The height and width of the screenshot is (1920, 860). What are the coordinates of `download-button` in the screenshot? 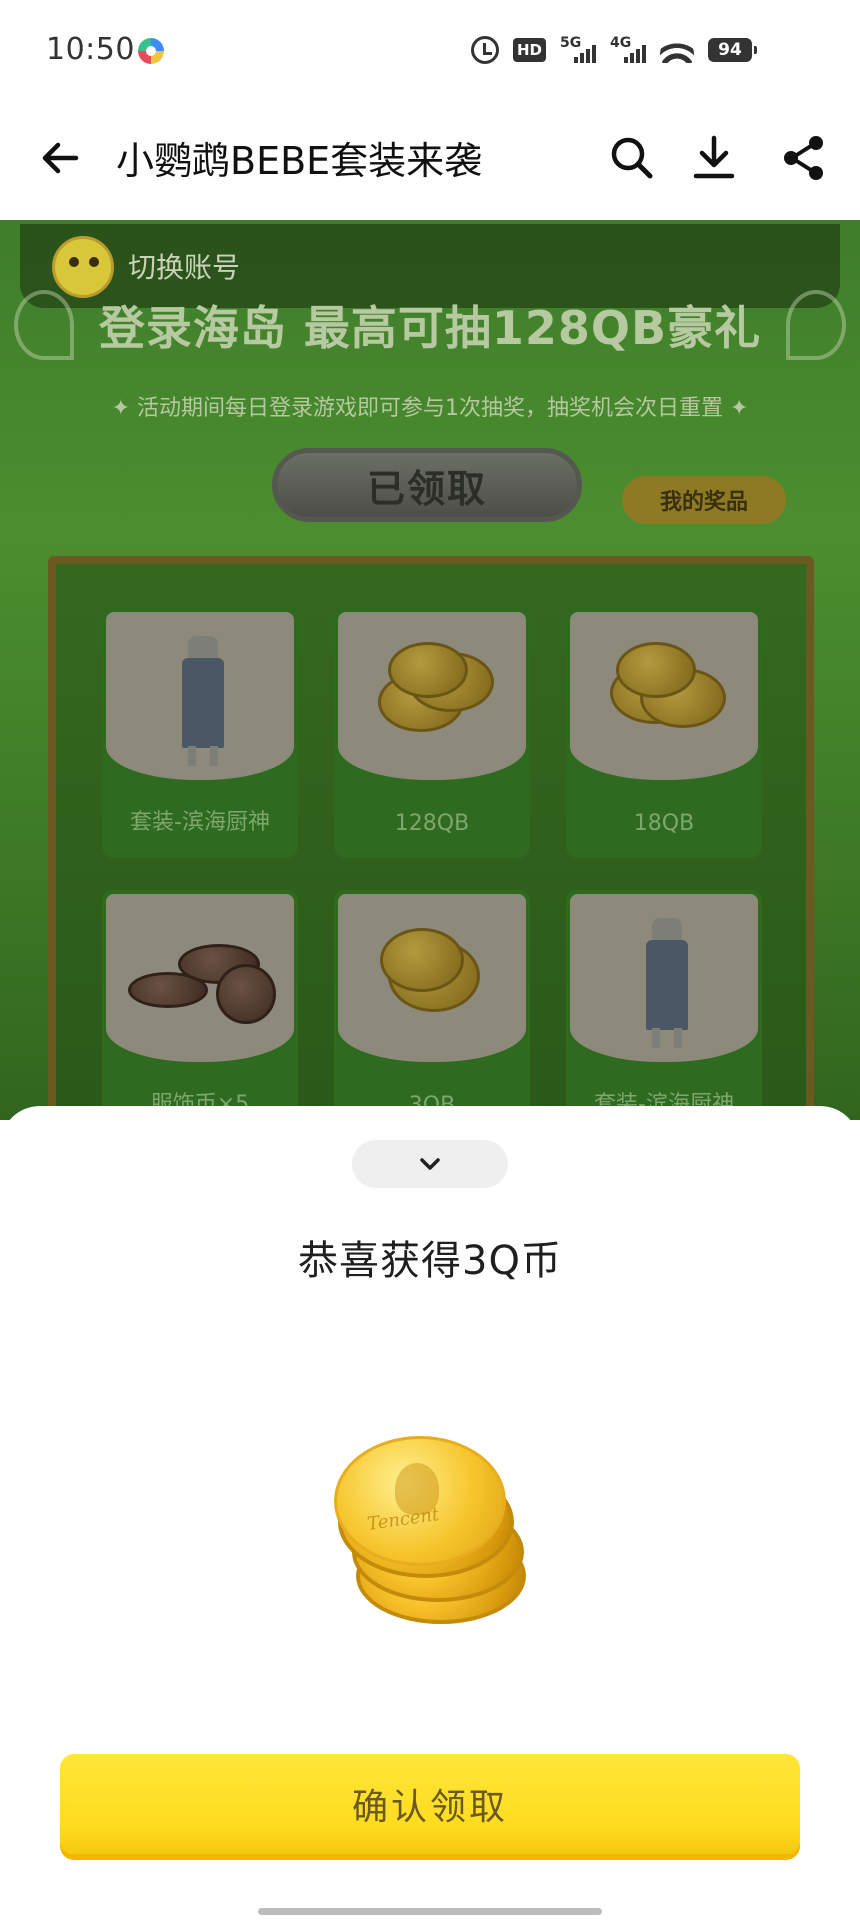 It's located at (714, 158).